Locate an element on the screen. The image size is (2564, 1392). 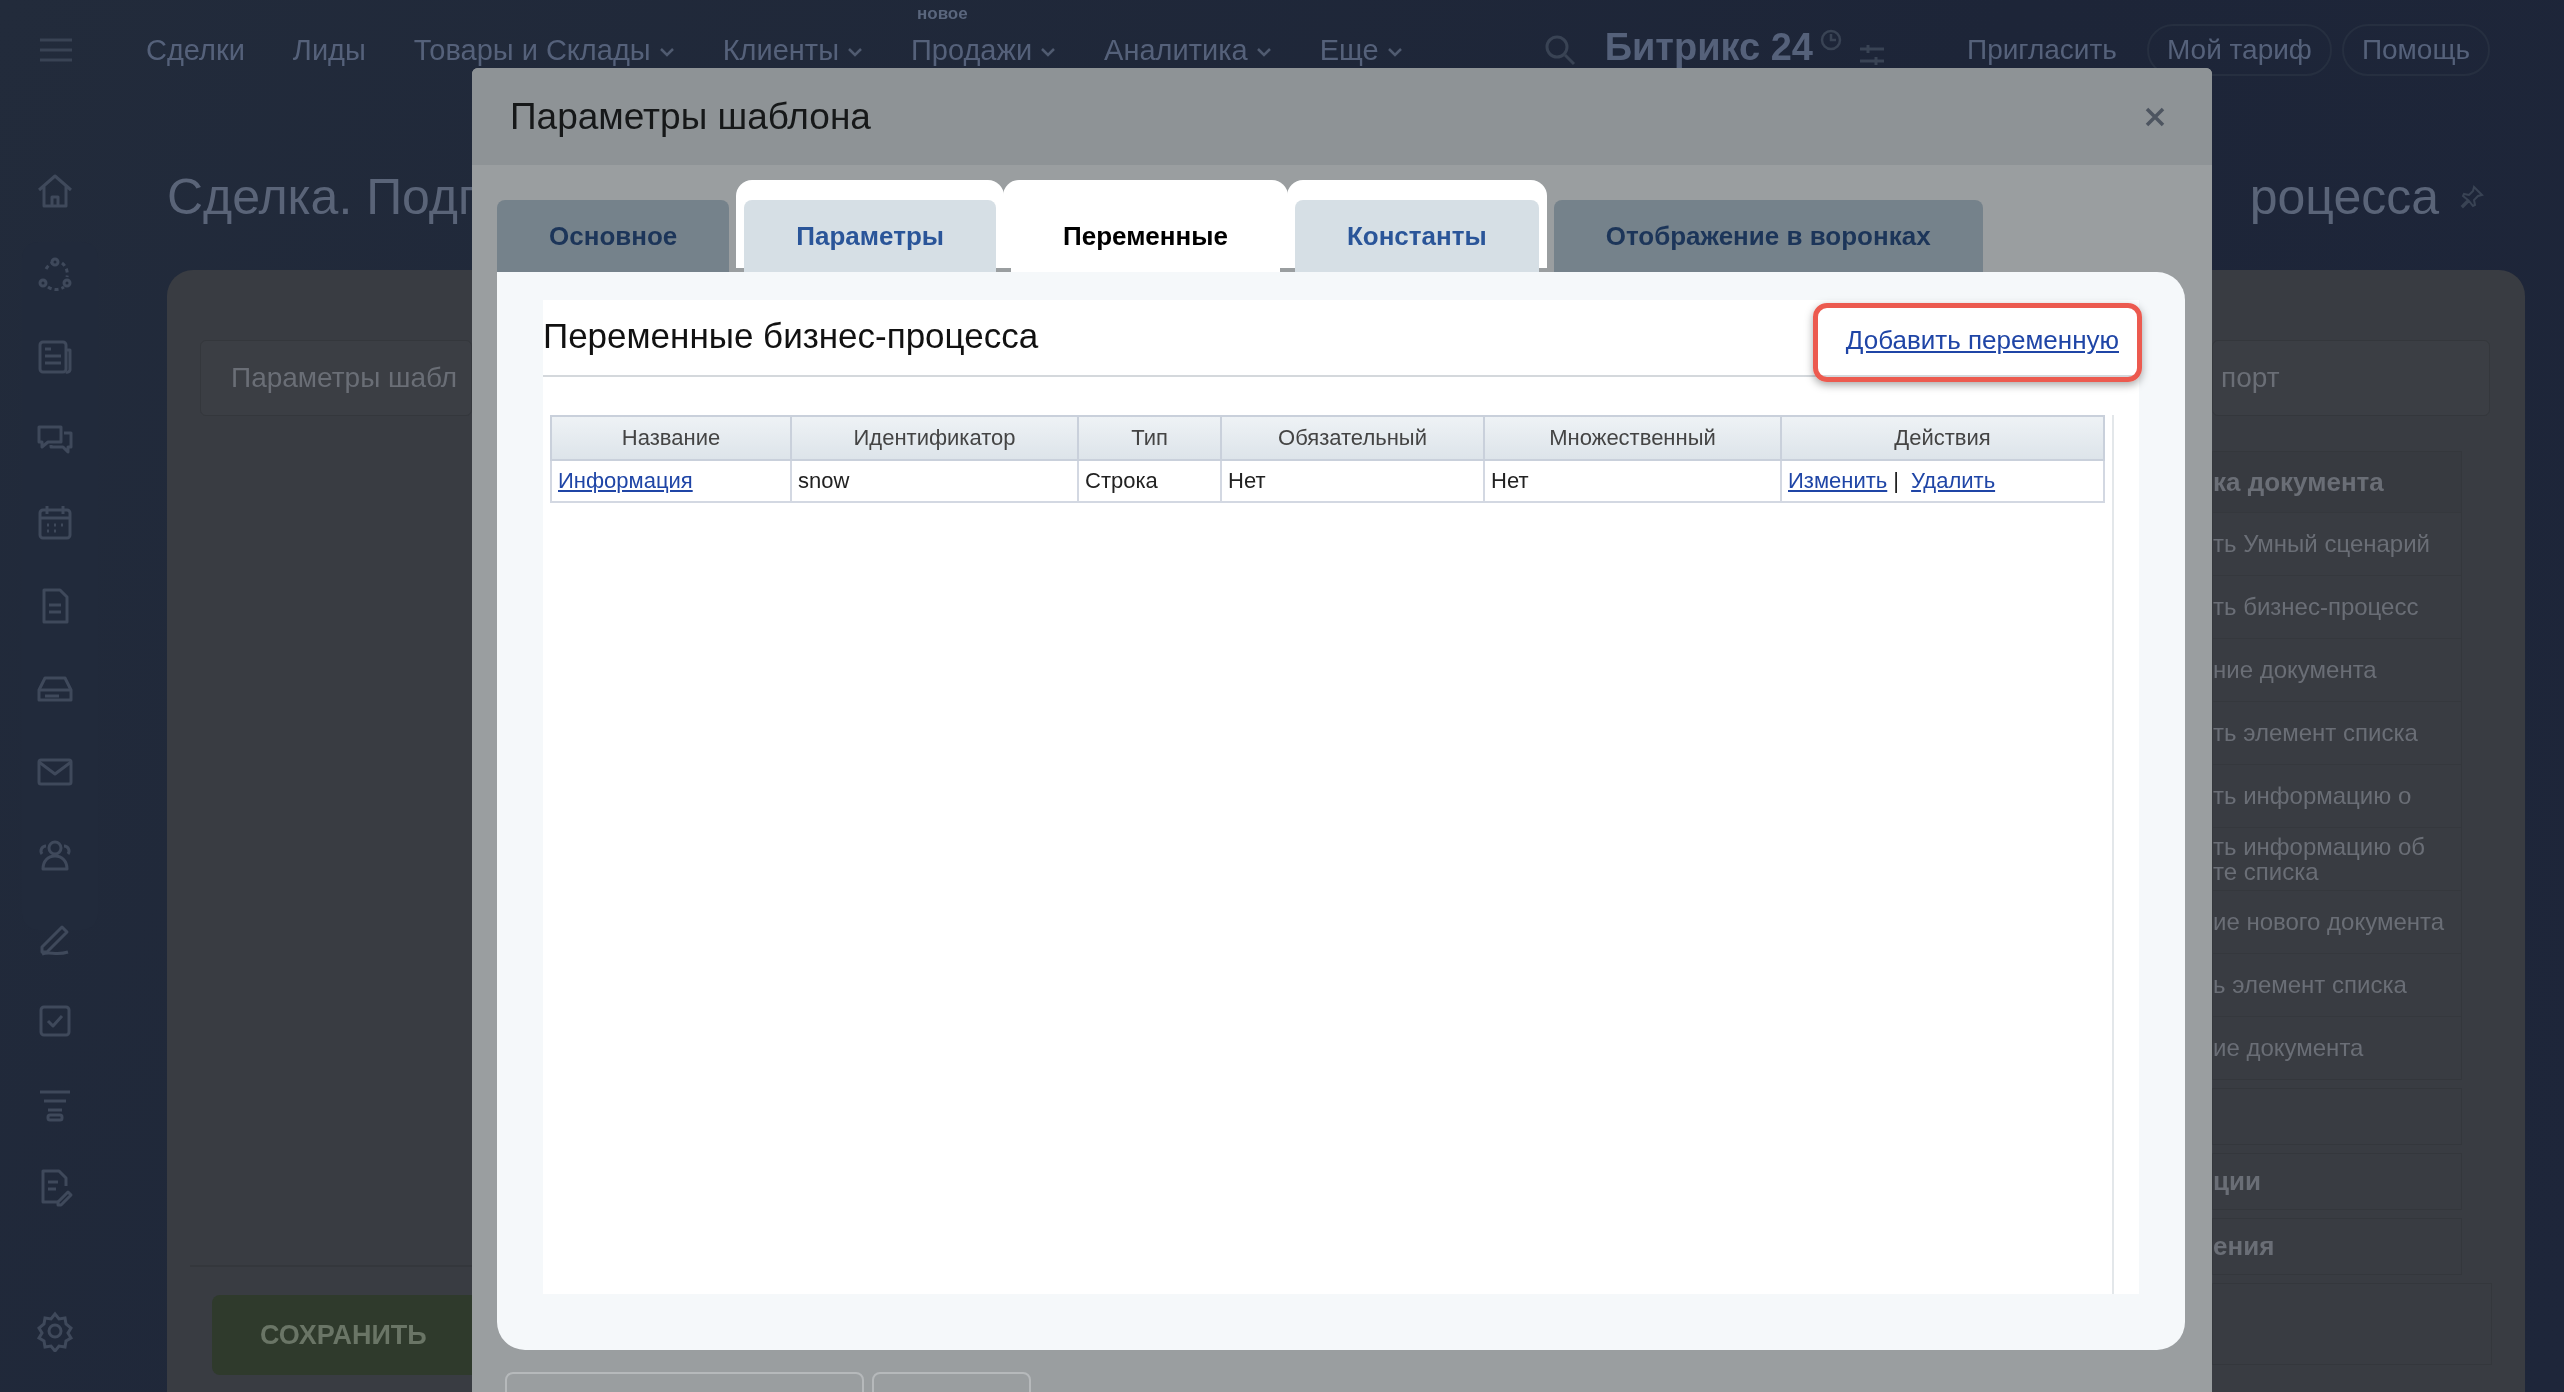
nav-link: Сделки is located at coordinates (195, 50).